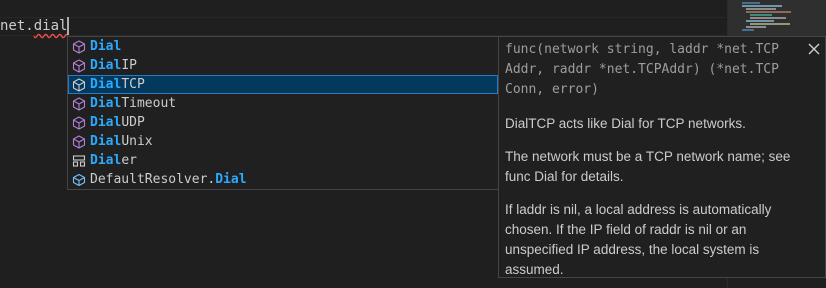 The width and height of the screenshot is (826, 288). I want to click on suggestion-rest: Unix, so click(137, 141).